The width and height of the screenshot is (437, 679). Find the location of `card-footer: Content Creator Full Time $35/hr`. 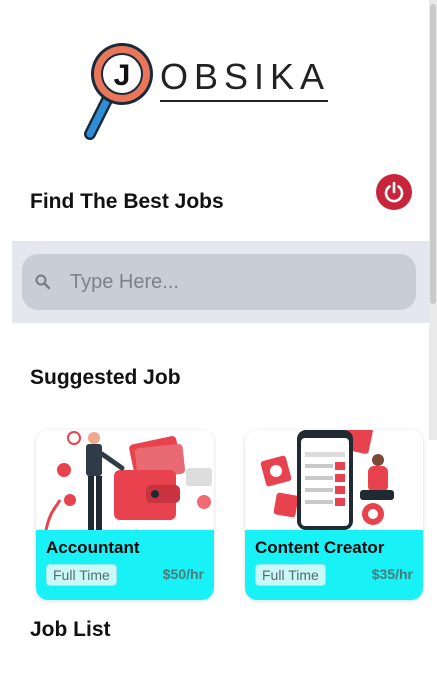

card-footer: Content Creator Full Time $35/hr is located at coordinates (334, 565).